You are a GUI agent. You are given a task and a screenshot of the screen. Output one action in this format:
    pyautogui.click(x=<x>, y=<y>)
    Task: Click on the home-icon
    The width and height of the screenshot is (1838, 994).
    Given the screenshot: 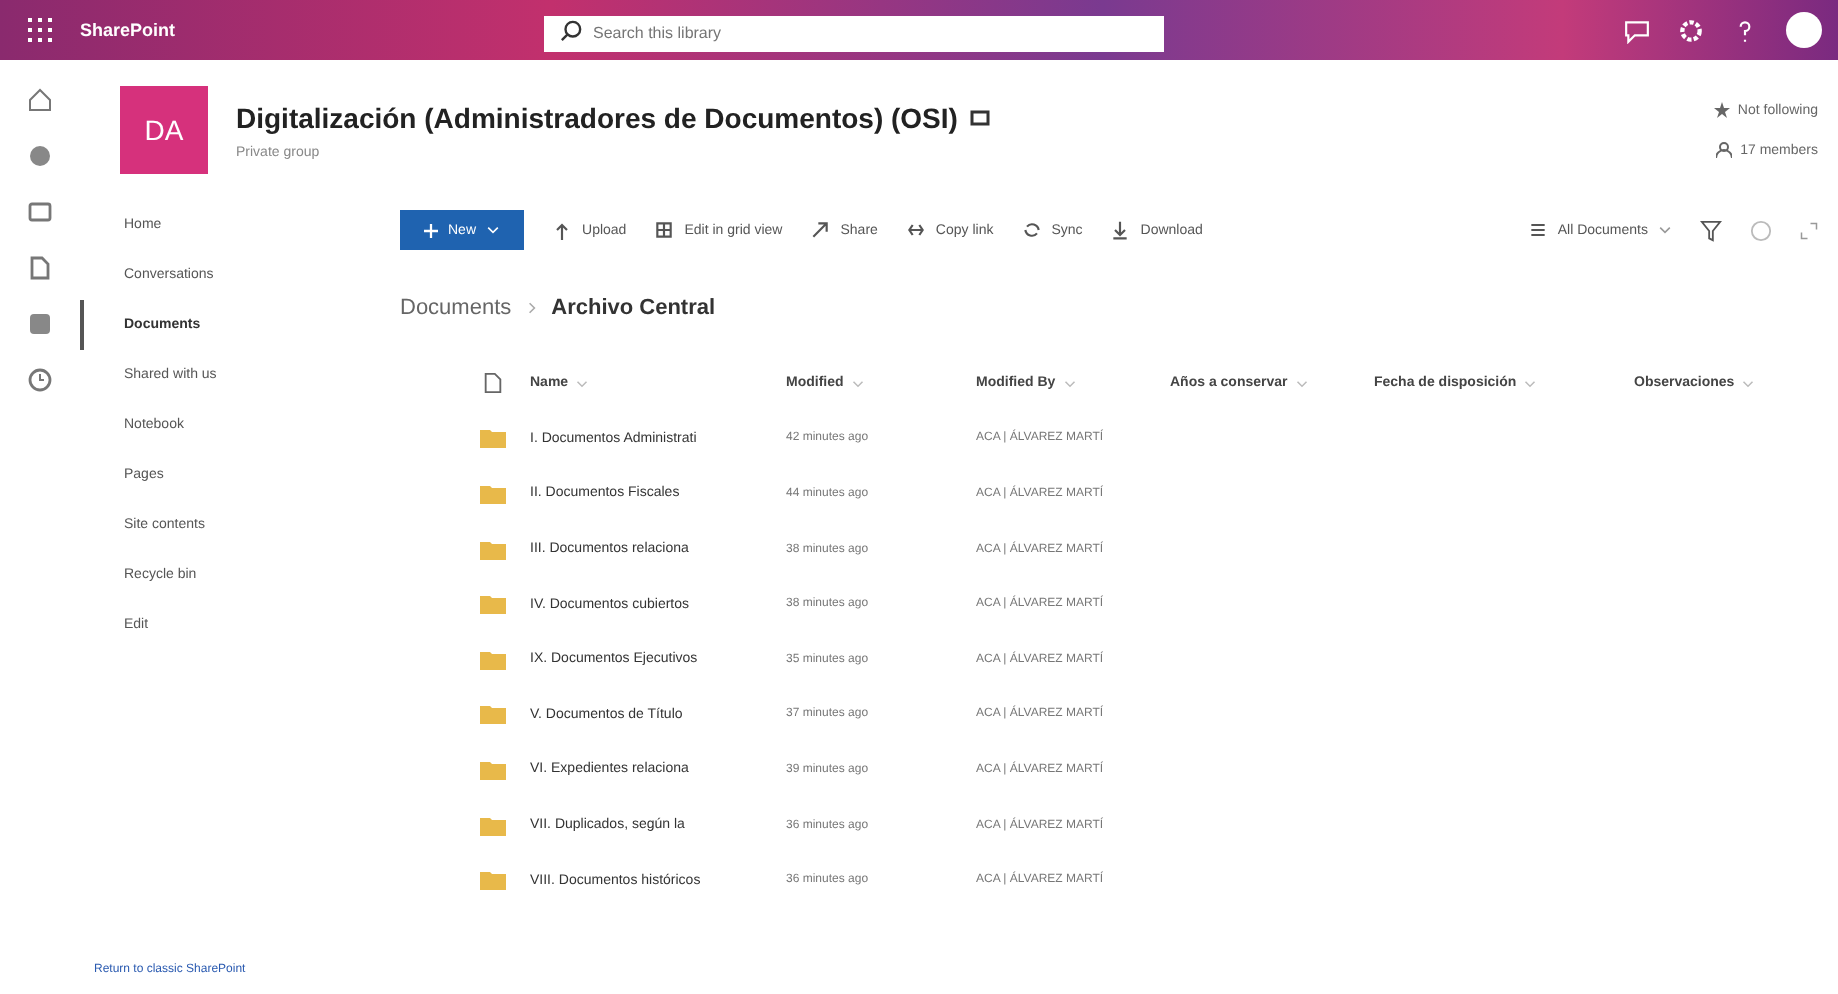 What is the action you would take?
    pyautogui.click(x=40, y=100)
    